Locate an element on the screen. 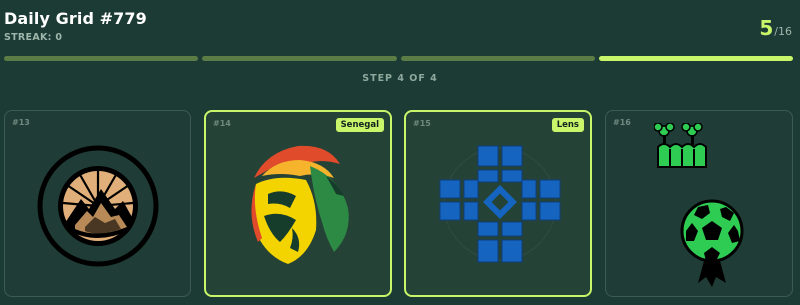  streak-label: STREAK: 0 is located at coordinates (33, 37).